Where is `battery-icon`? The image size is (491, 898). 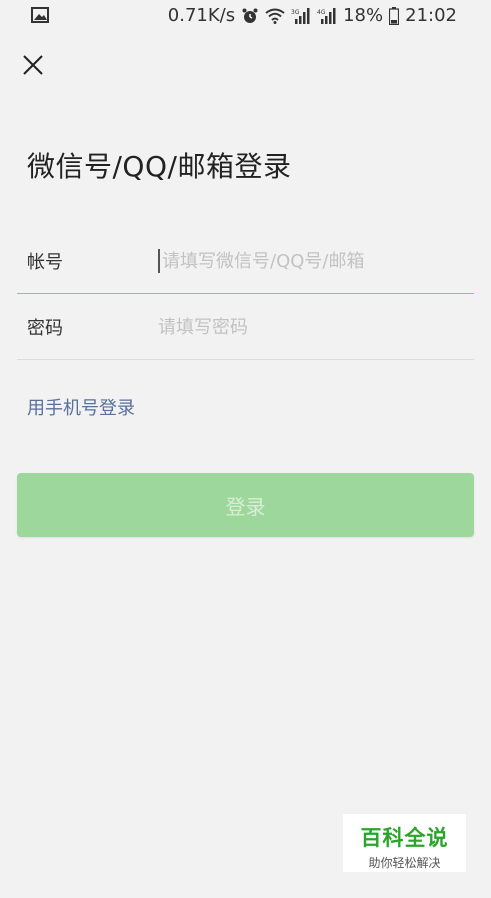
battery-icon is located at coordinates (394, 15).